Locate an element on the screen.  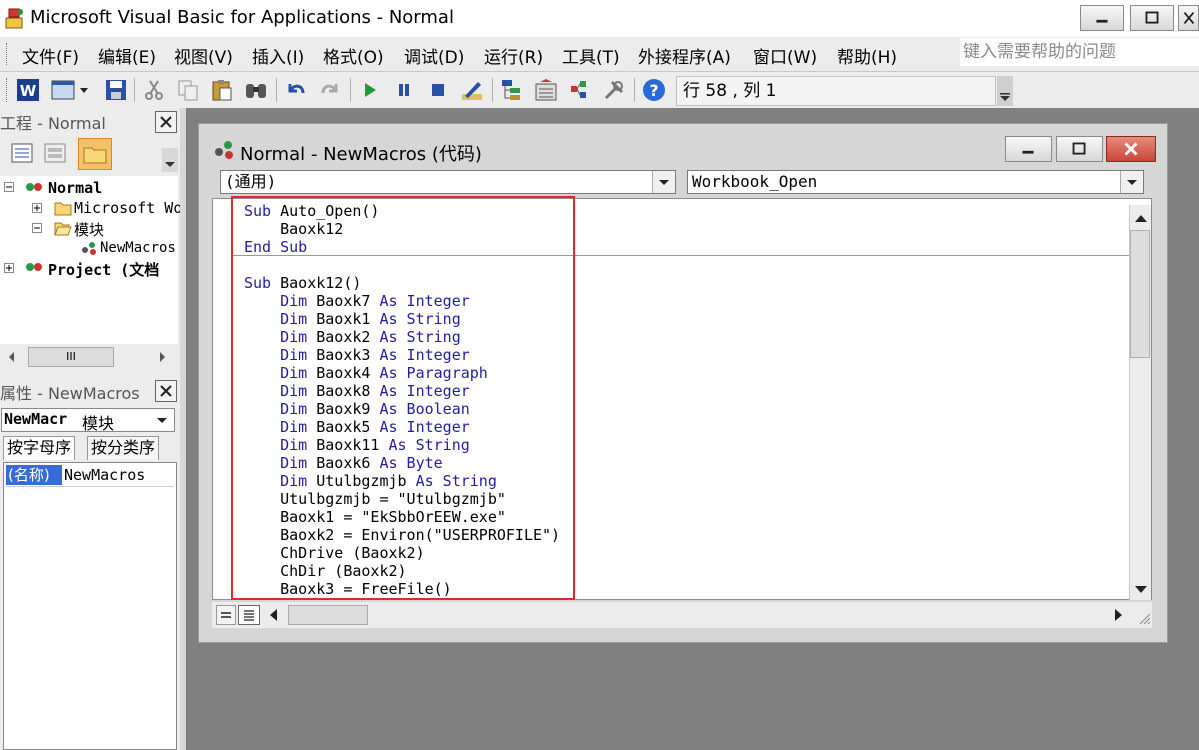
view-object-icon is located at coordinates (55, 153).